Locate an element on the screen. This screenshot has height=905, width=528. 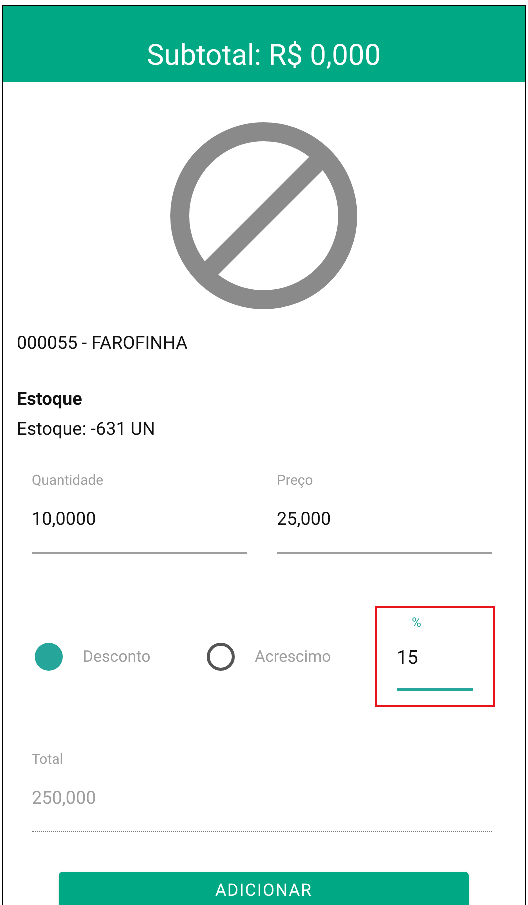
stock-heading: Estoque is located at coordinates (50, 400).